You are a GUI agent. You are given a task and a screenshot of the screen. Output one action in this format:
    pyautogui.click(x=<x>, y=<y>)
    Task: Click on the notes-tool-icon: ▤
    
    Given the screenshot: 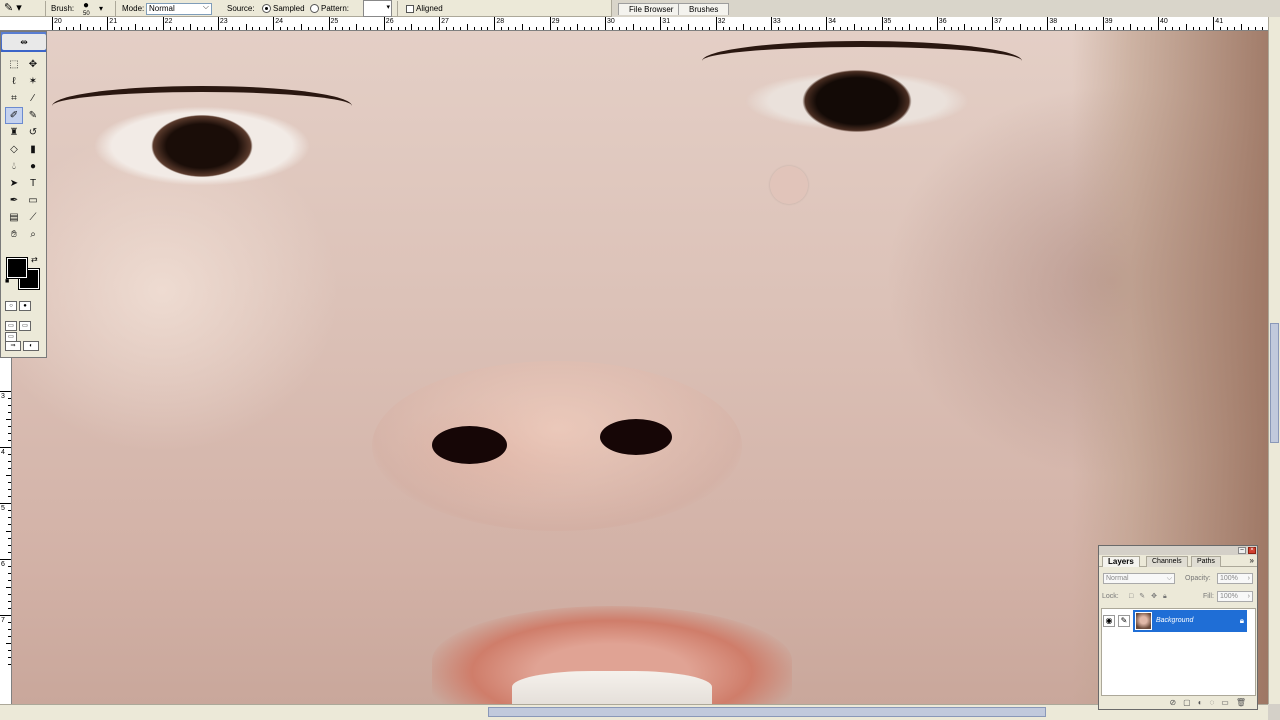 What is the action you would take?
    pyautogui.click(x=14, y=217)
    